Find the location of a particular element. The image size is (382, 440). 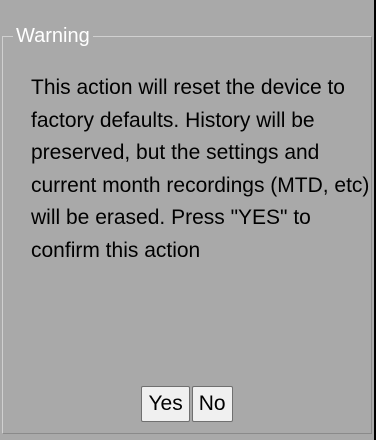

button-row: Yes No is located at coordinates (187, 404).